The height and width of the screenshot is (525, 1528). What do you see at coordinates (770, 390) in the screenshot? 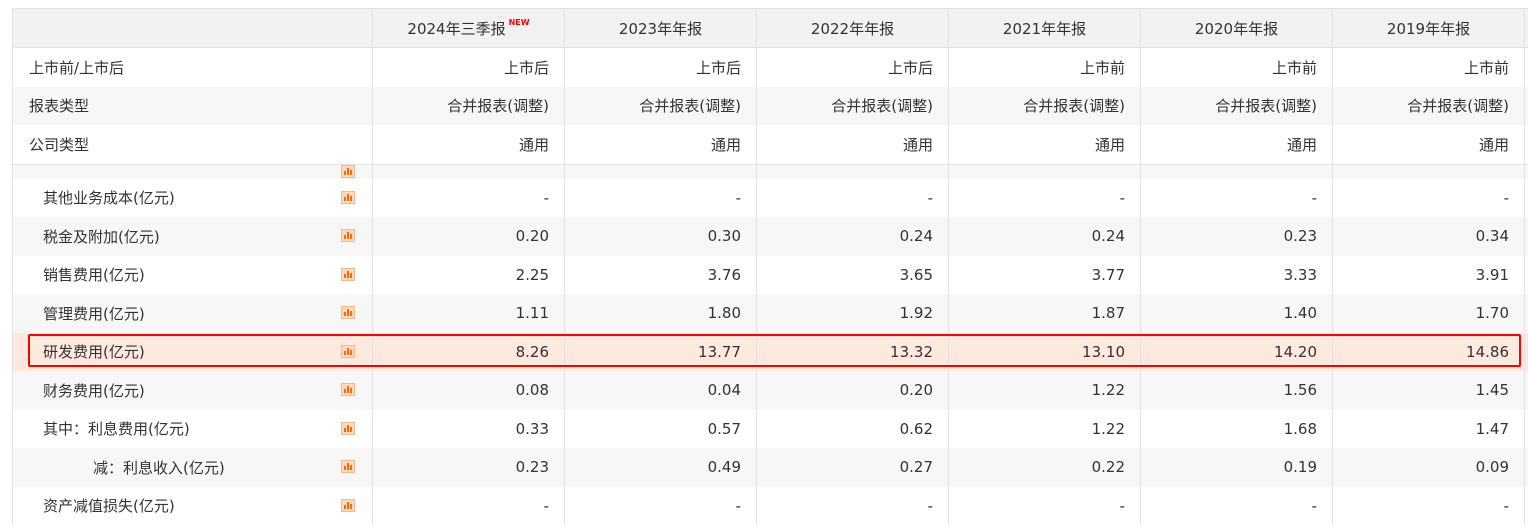
I see `table-row: 财务费用(亿元)0.080.040.201.221.561.45` at bounding box center [770, 390].